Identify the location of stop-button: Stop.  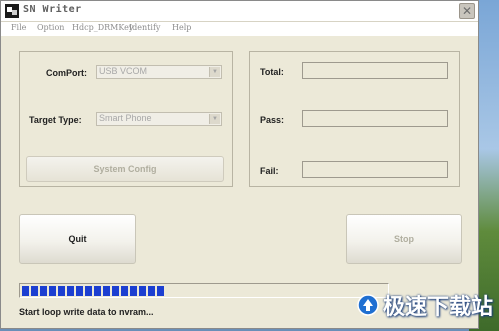
(404, 239).